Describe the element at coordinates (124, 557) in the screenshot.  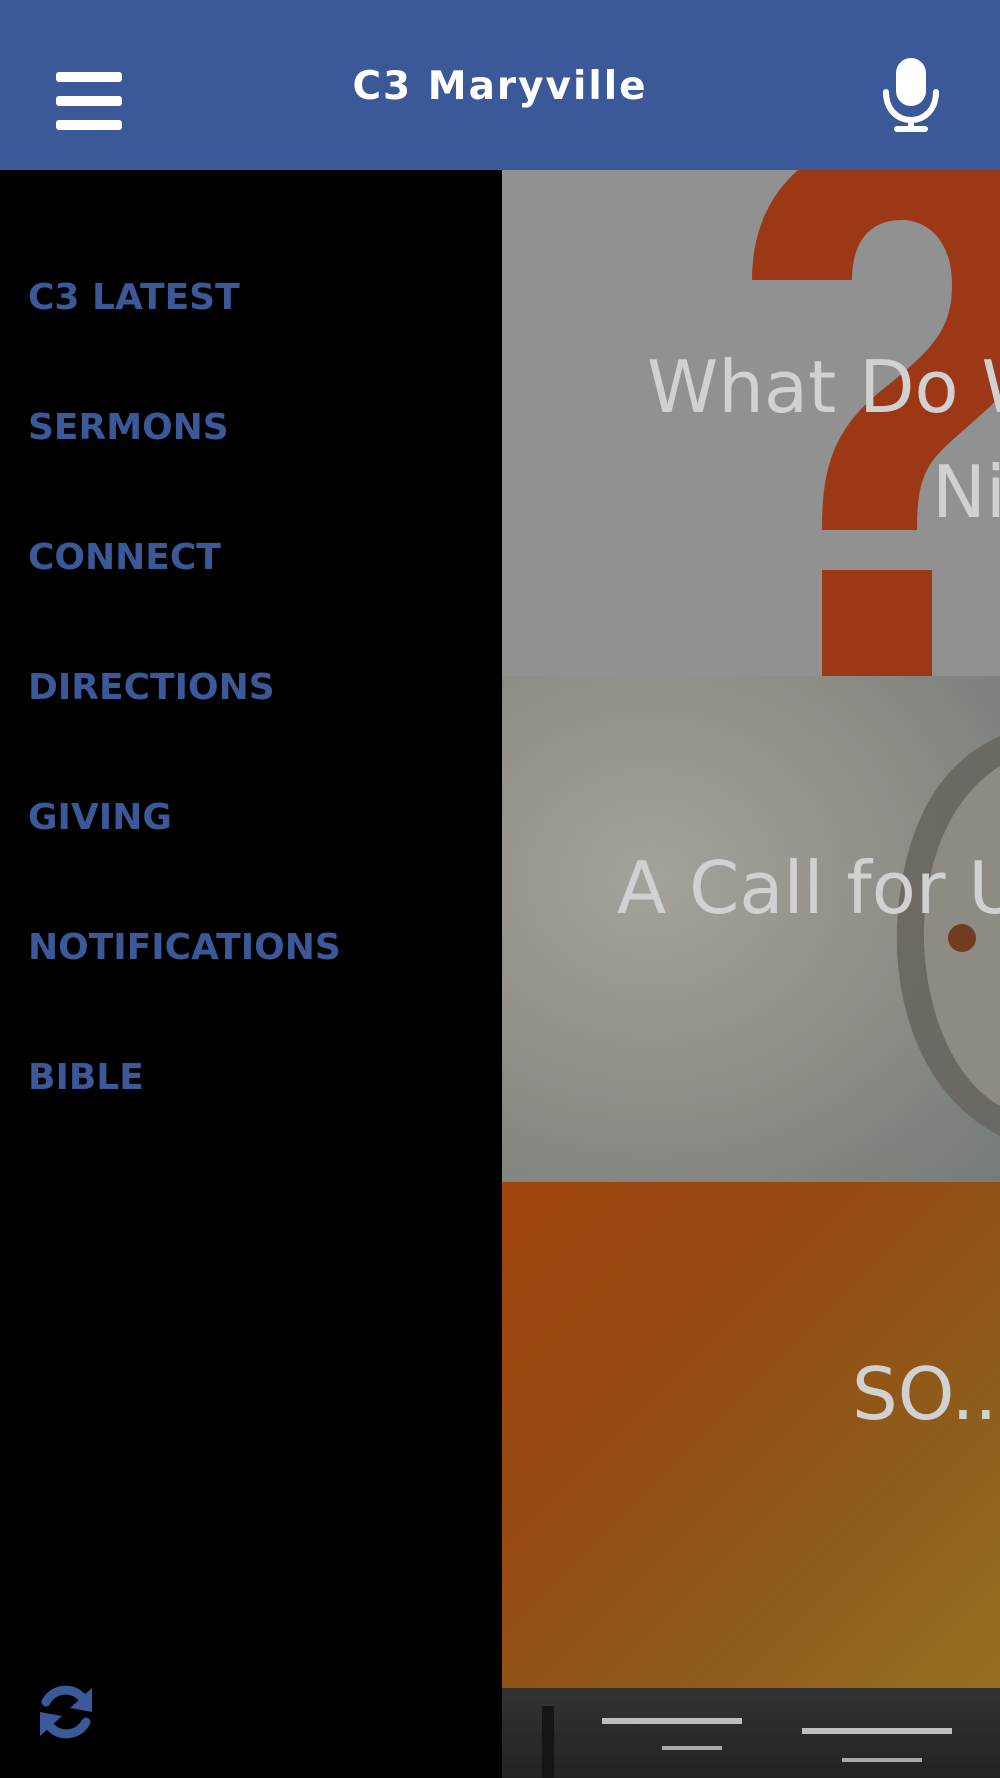
I see `drawer-item-label: CONNECT` at that location.